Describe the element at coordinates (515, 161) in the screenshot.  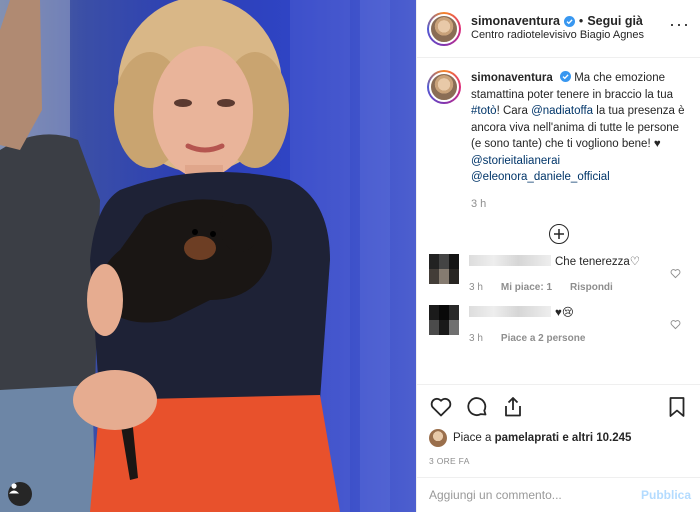
I see `mention-link: @storieitalianerai` at that location.